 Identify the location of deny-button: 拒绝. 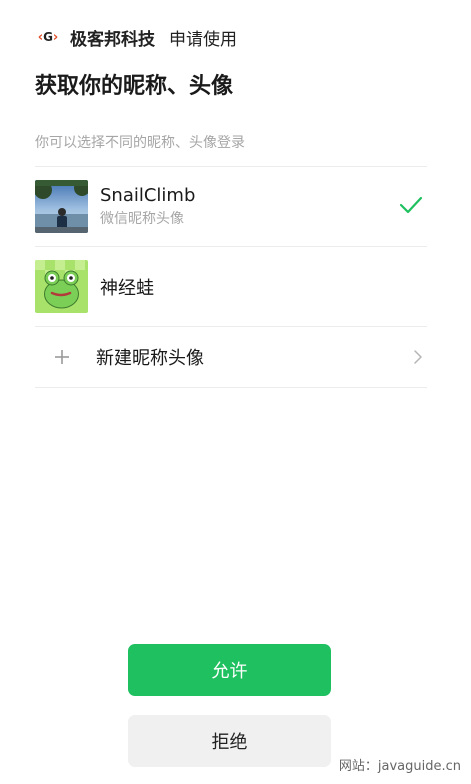
(229, 741).